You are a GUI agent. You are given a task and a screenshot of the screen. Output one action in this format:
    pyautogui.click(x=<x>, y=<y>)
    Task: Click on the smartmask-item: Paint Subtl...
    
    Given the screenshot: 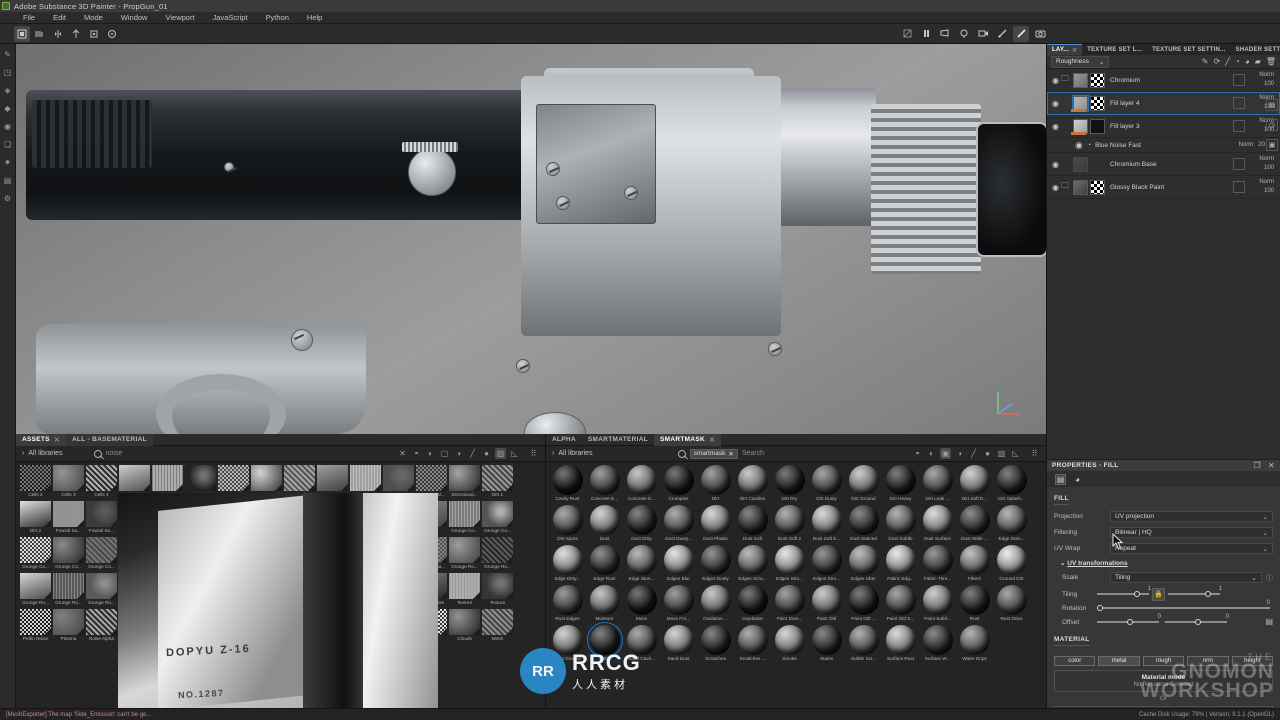 What is the action you would take?
    pyautogui.click(x=937, y=604)
    